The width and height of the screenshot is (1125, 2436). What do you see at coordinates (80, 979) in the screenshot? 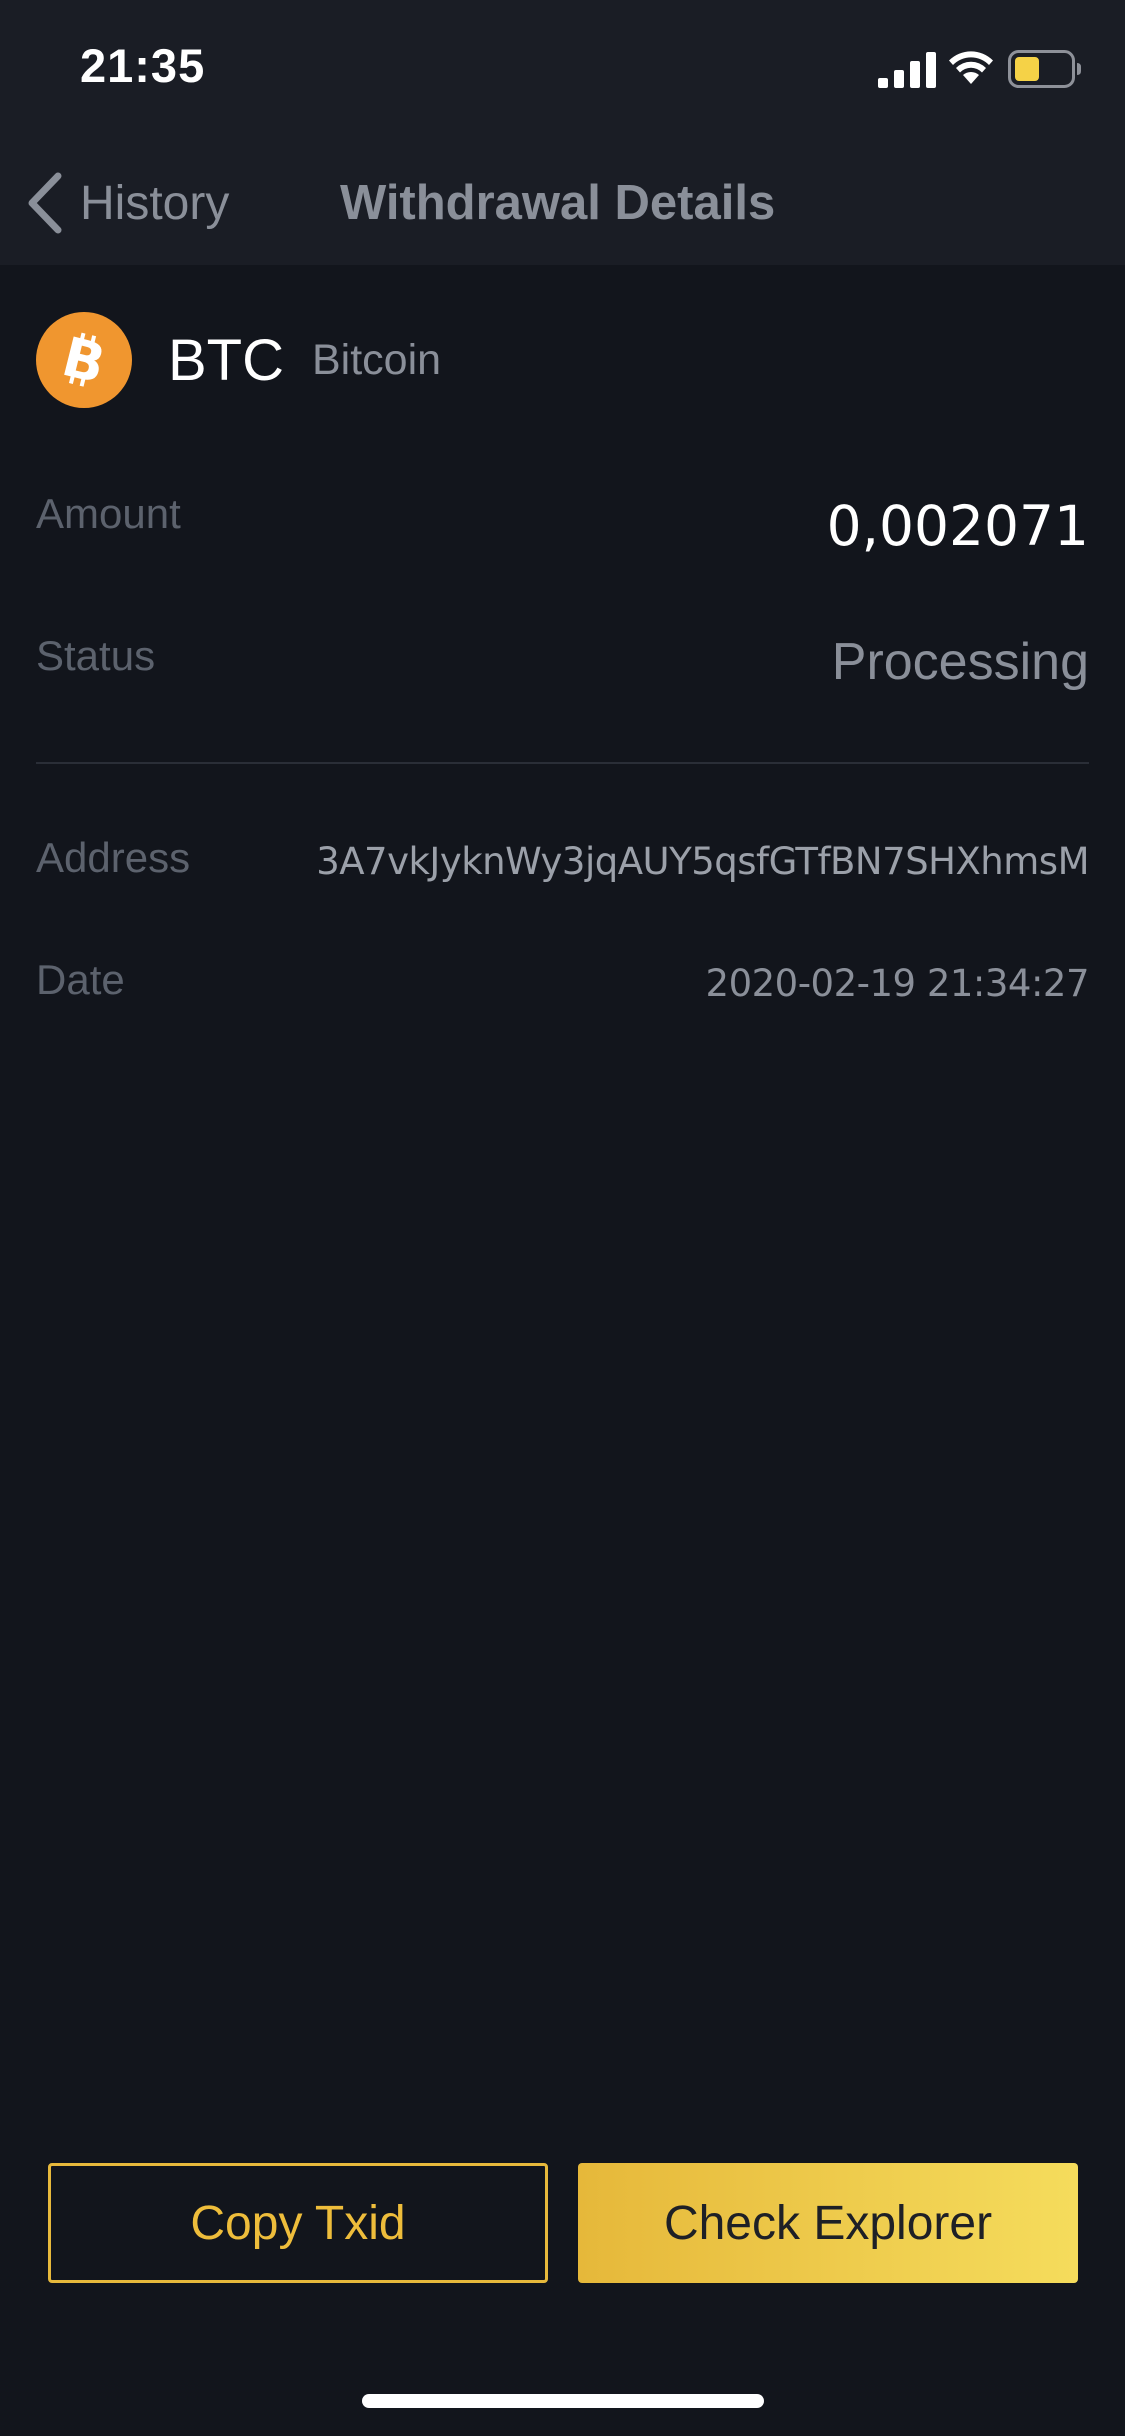
I see `date-label: Date` at bounding box center [80, 979].